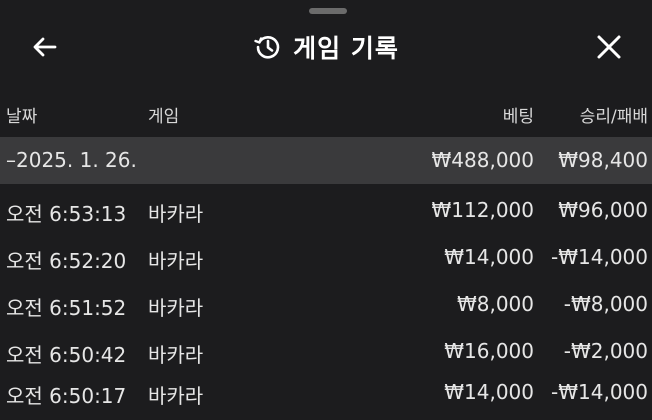 The image size is (652, 420). I want to click on summary-date: –2025. 1. 26., so click(71, 160).